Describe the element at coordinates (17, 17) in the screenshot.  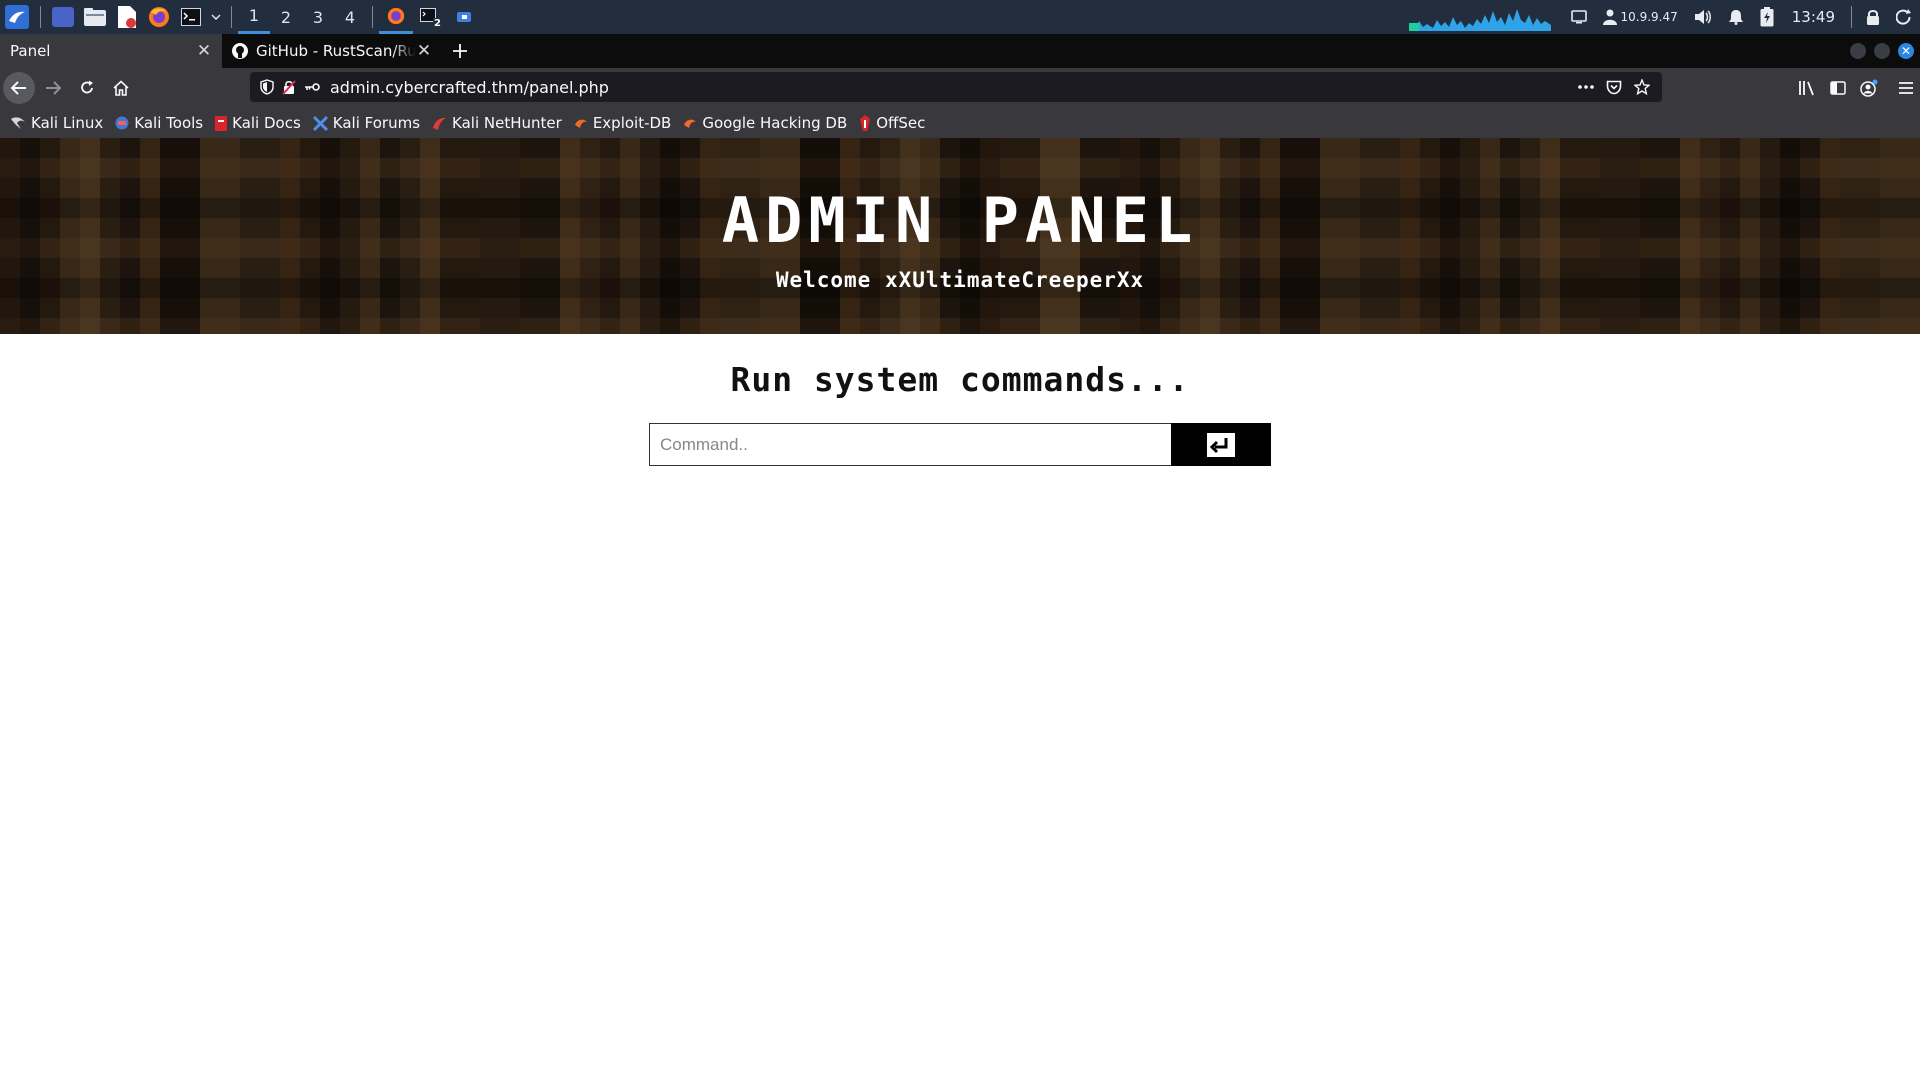
I see `kali-menu-icon` at that location.